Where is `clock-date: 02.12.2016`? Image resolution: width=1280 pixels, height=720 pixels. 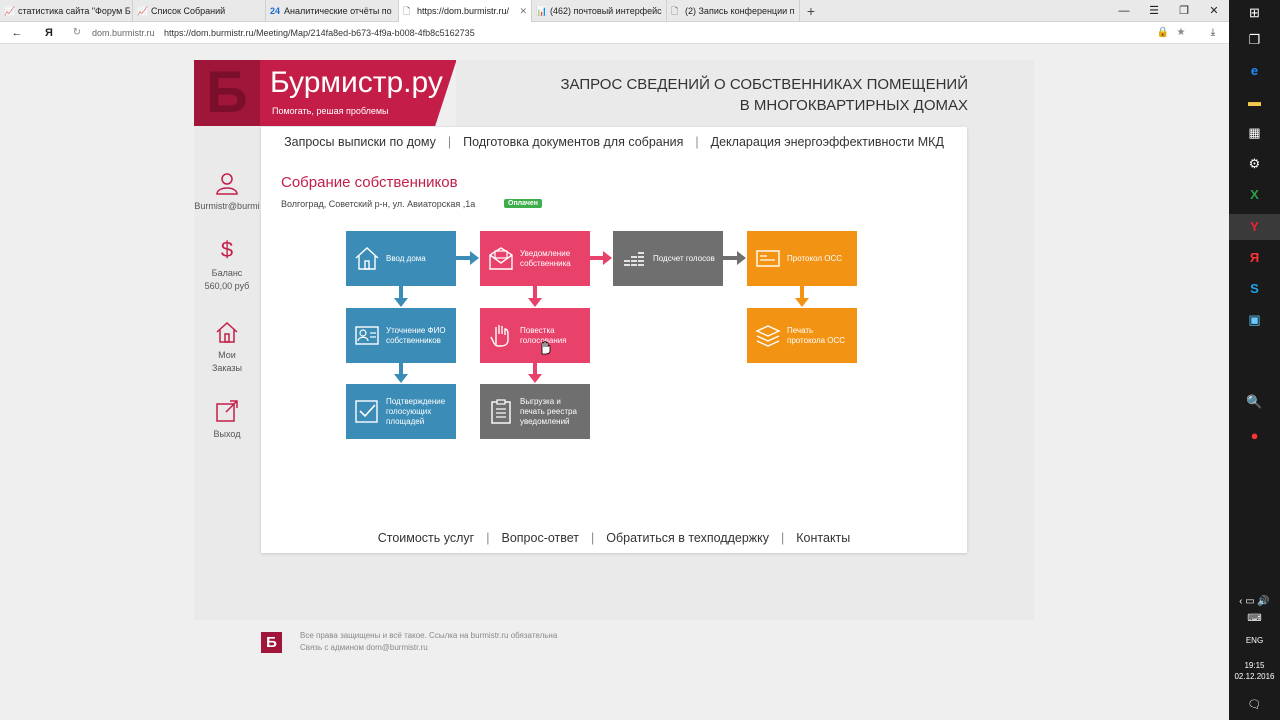
clock-date: 02.12.2016 is located at coordinates (1254, 676).